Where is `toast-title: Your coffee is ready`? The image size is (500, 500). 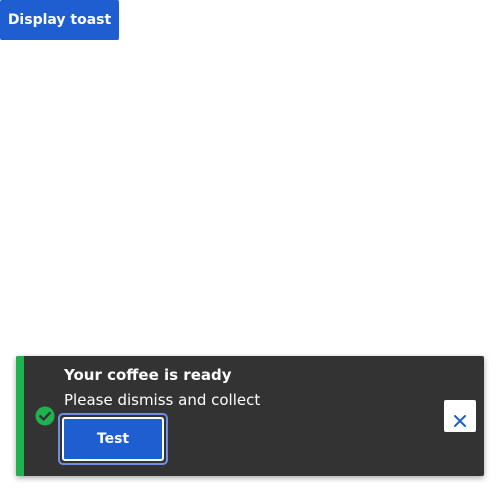
toast-title: Your coffee is ready is located at coordinates (148, 375).